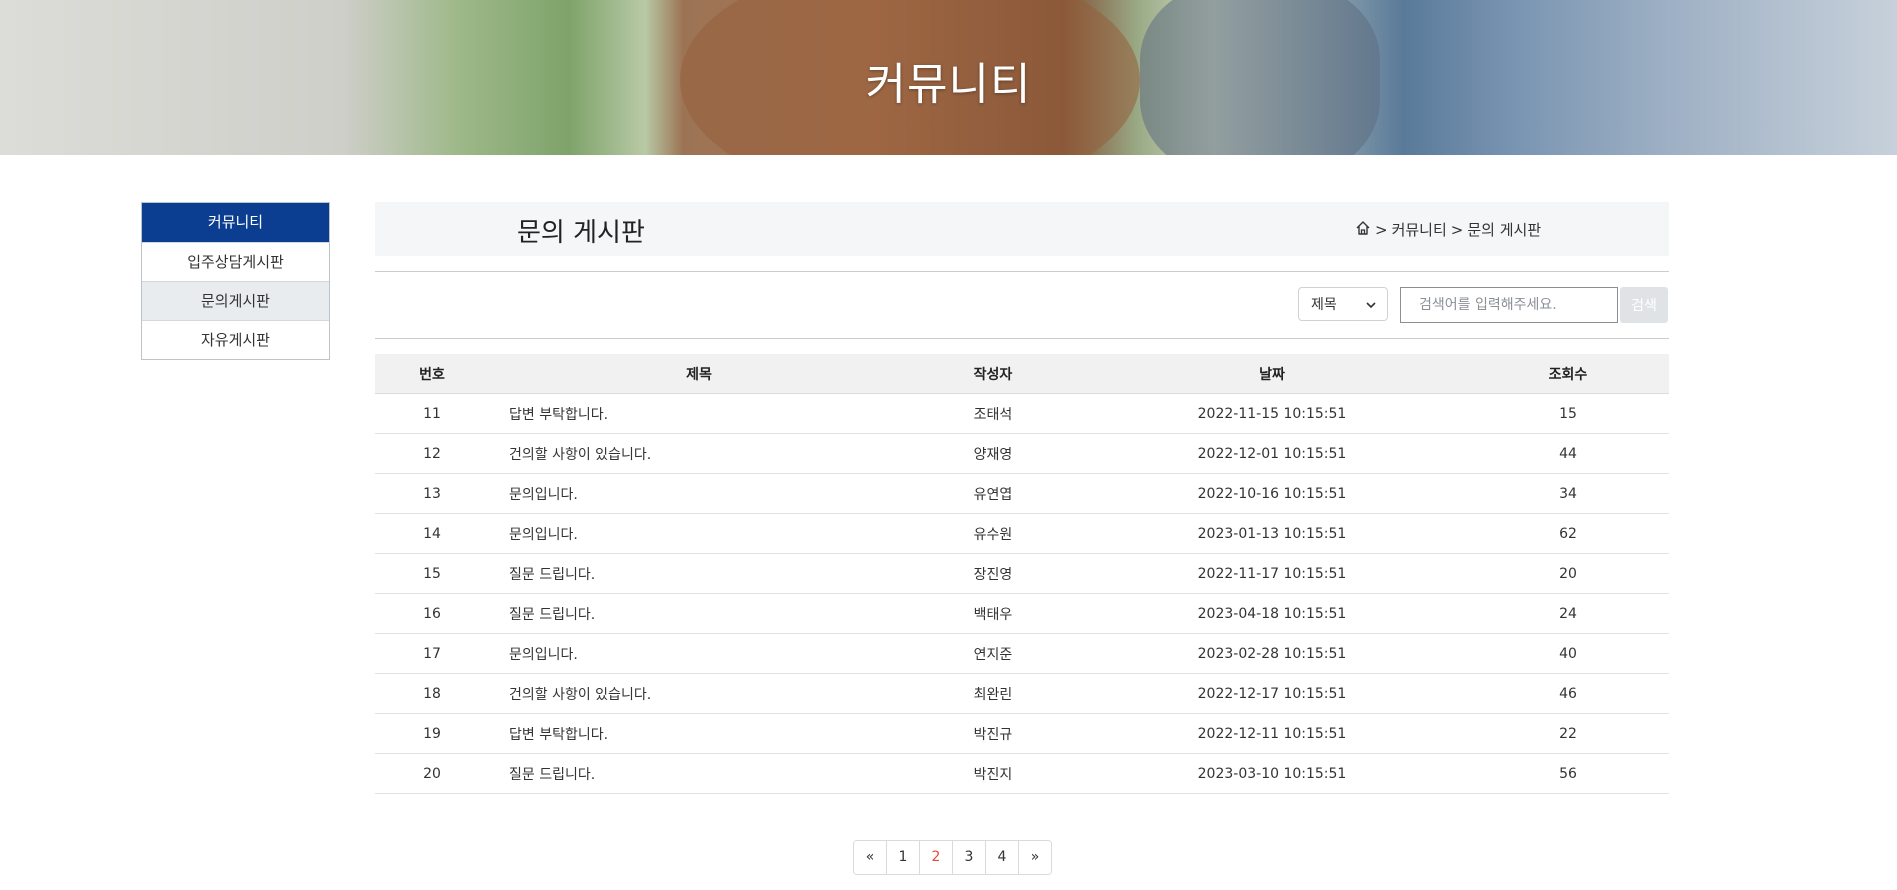 The width and height of the screenshot is (1897, 890). What do you see at coordinates (993, 693) in the screenshot?
I see `post-author: 최완린` at bounding box center [993, 693].